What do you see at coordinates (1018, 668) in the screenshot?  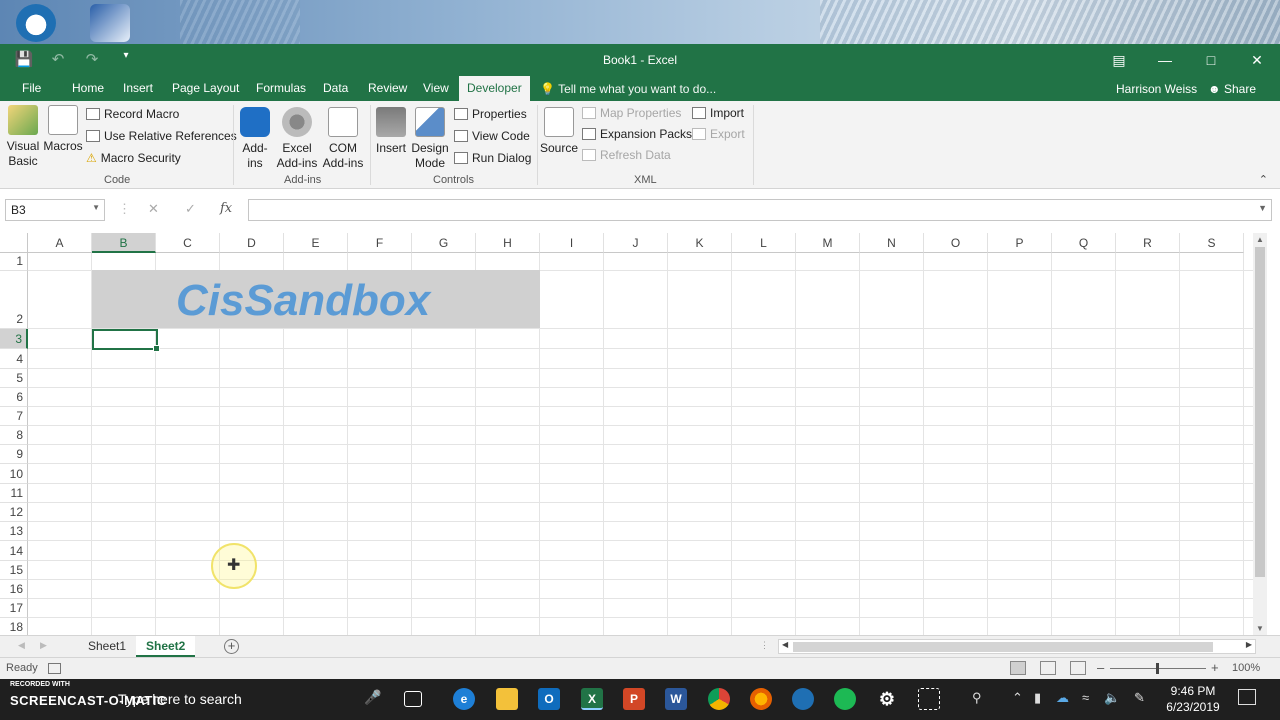 I see `normal-view-icon` at bounding box center [1018, 668].